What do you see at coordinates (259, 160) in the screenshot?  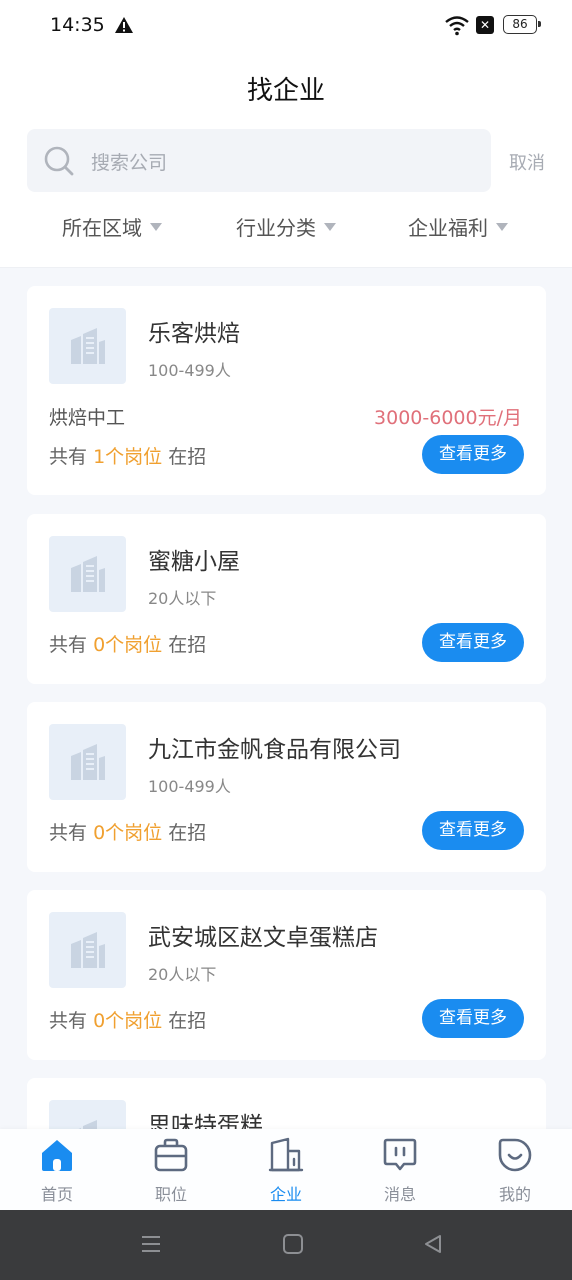 I see `search-input: 搜索公司` at bounding box center [259, 160].